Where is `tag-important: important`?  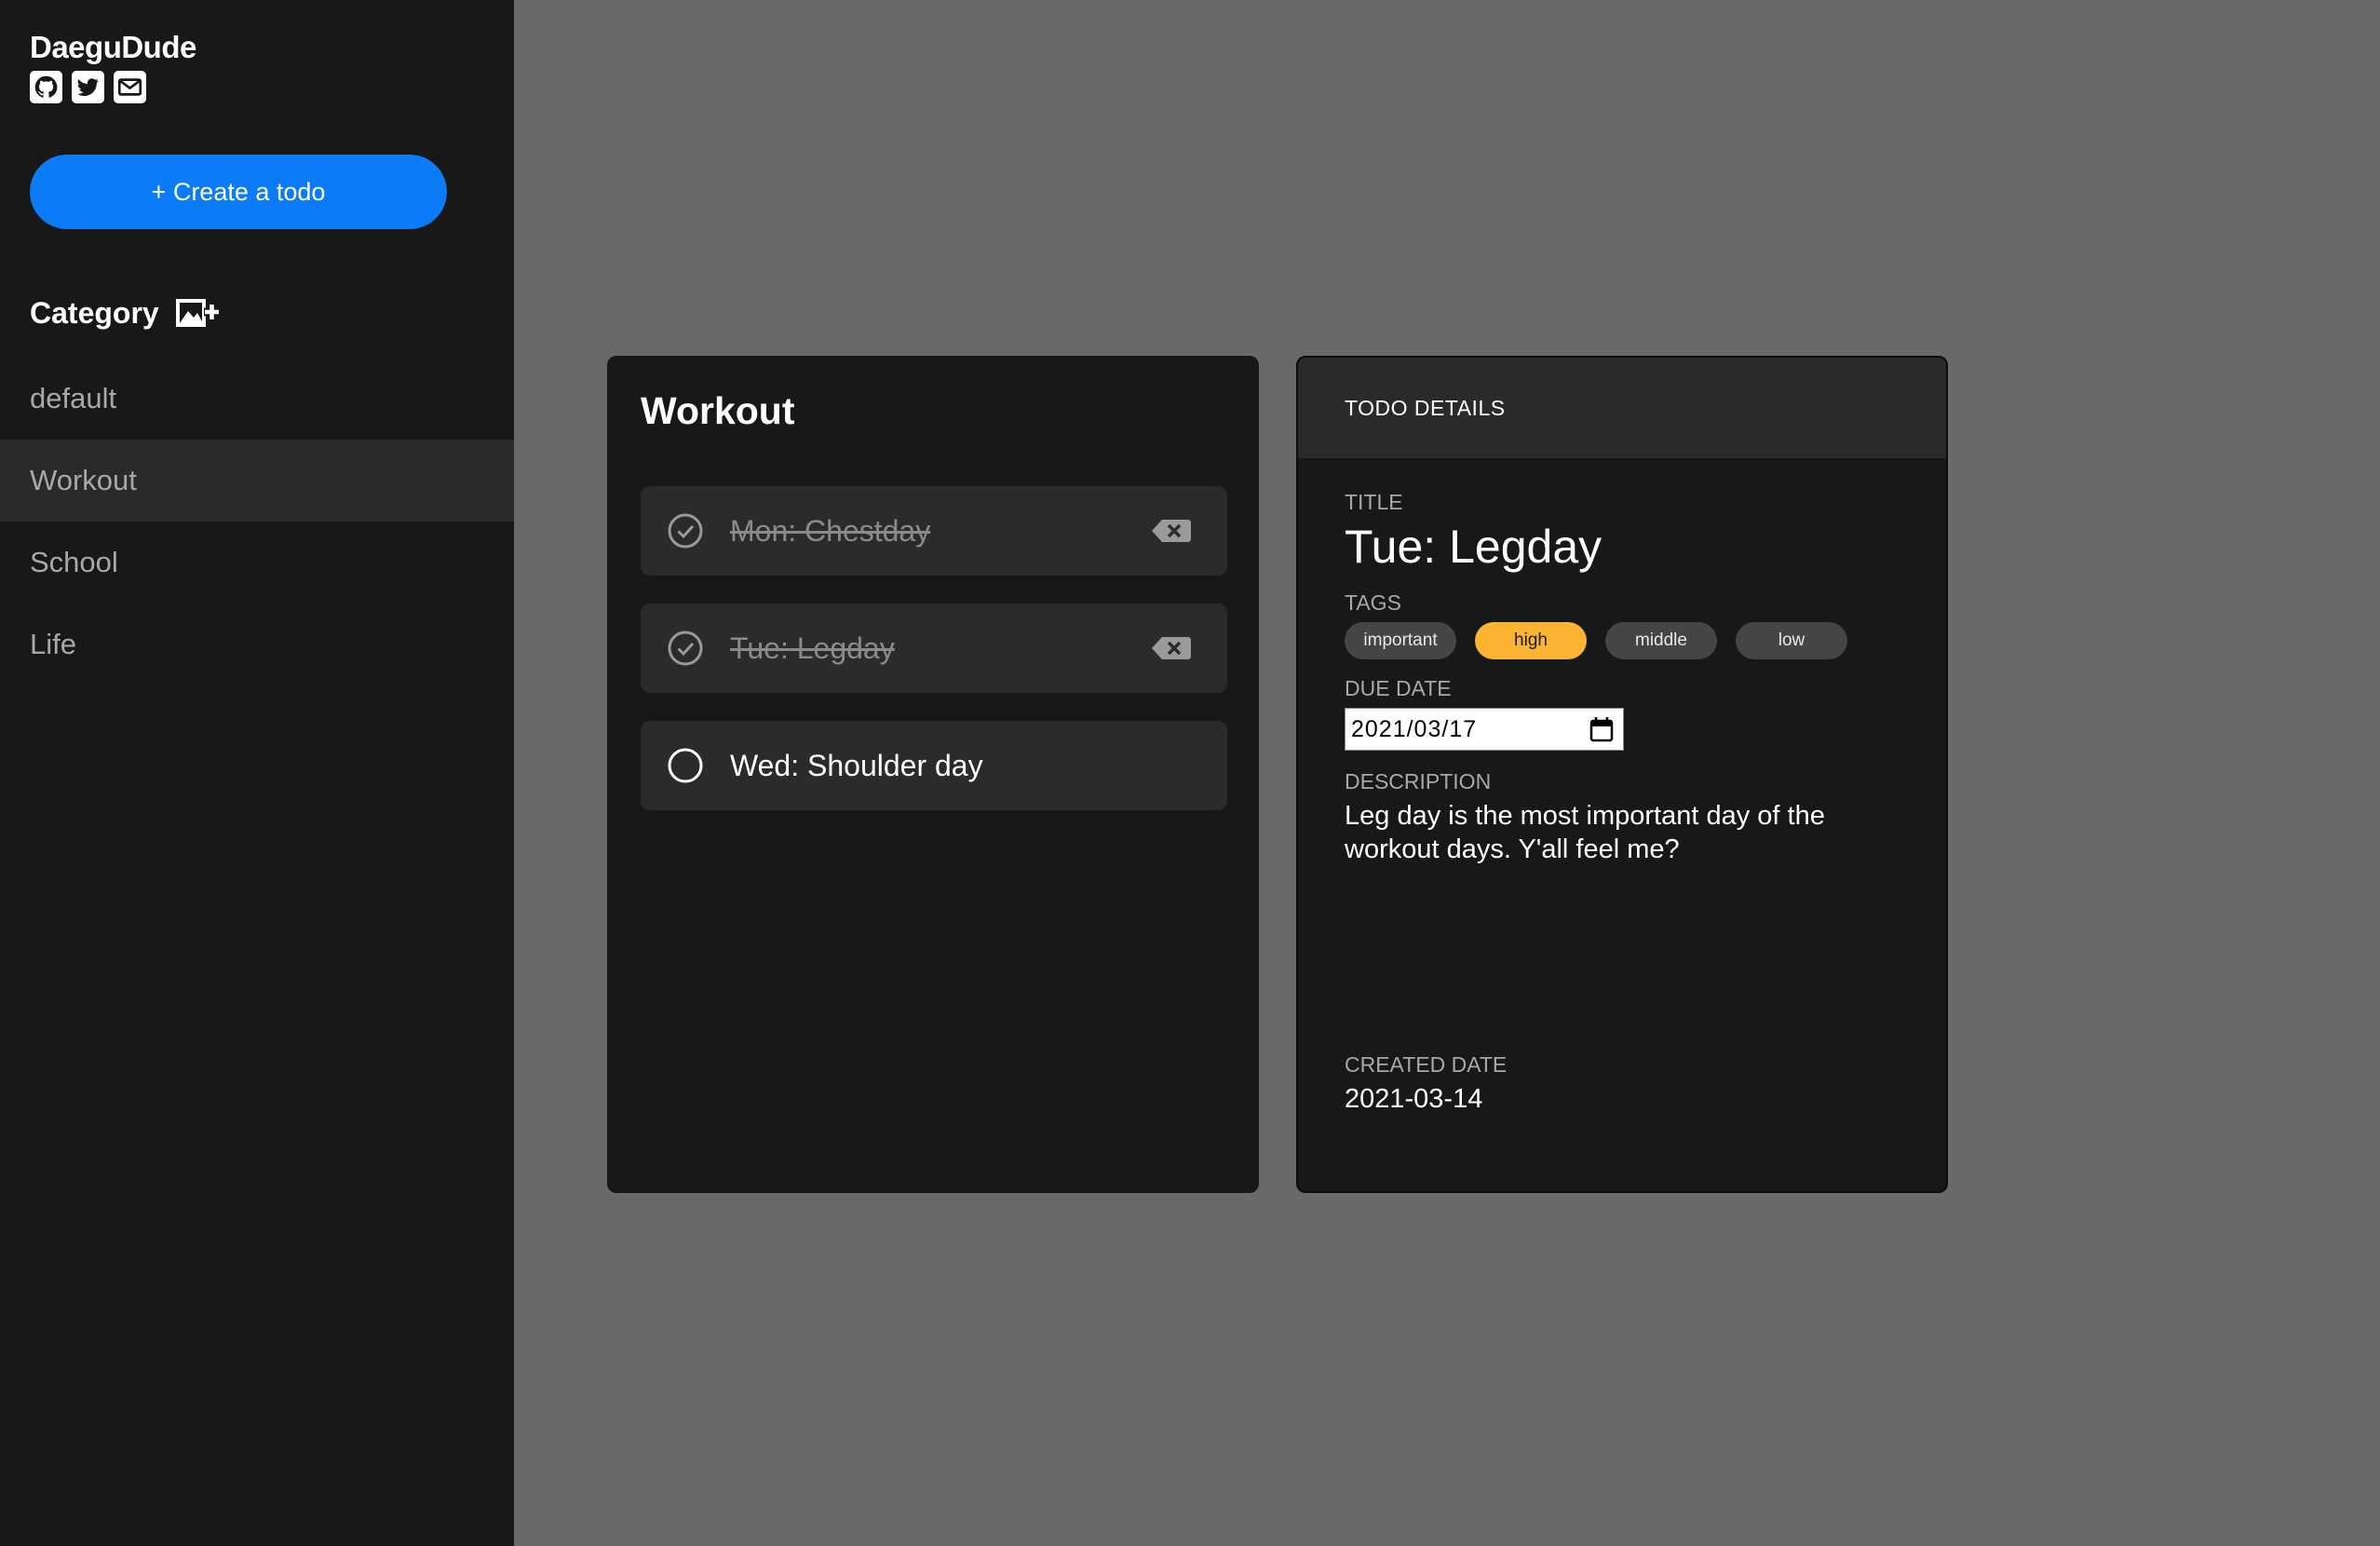
tag-important: important is located at coordinates (1400, 641).